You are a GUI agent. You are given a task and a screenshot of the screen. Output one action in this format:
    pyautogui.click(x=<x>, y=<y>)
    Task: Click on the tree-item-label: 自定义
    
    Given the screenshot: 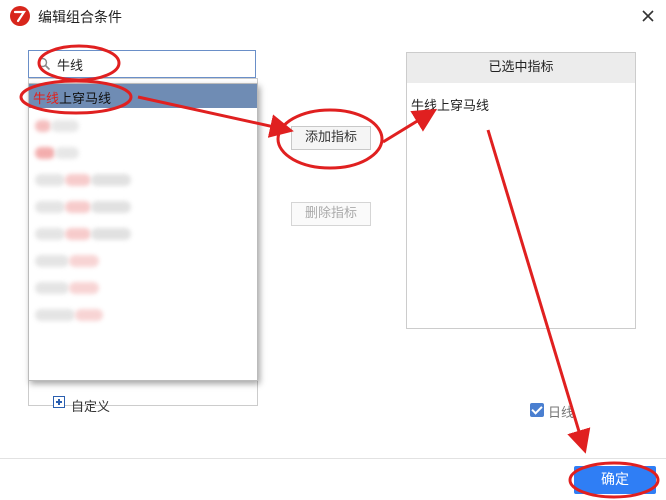 What is the action you would take?
    pyautogui.click(x=91, y=406)
    